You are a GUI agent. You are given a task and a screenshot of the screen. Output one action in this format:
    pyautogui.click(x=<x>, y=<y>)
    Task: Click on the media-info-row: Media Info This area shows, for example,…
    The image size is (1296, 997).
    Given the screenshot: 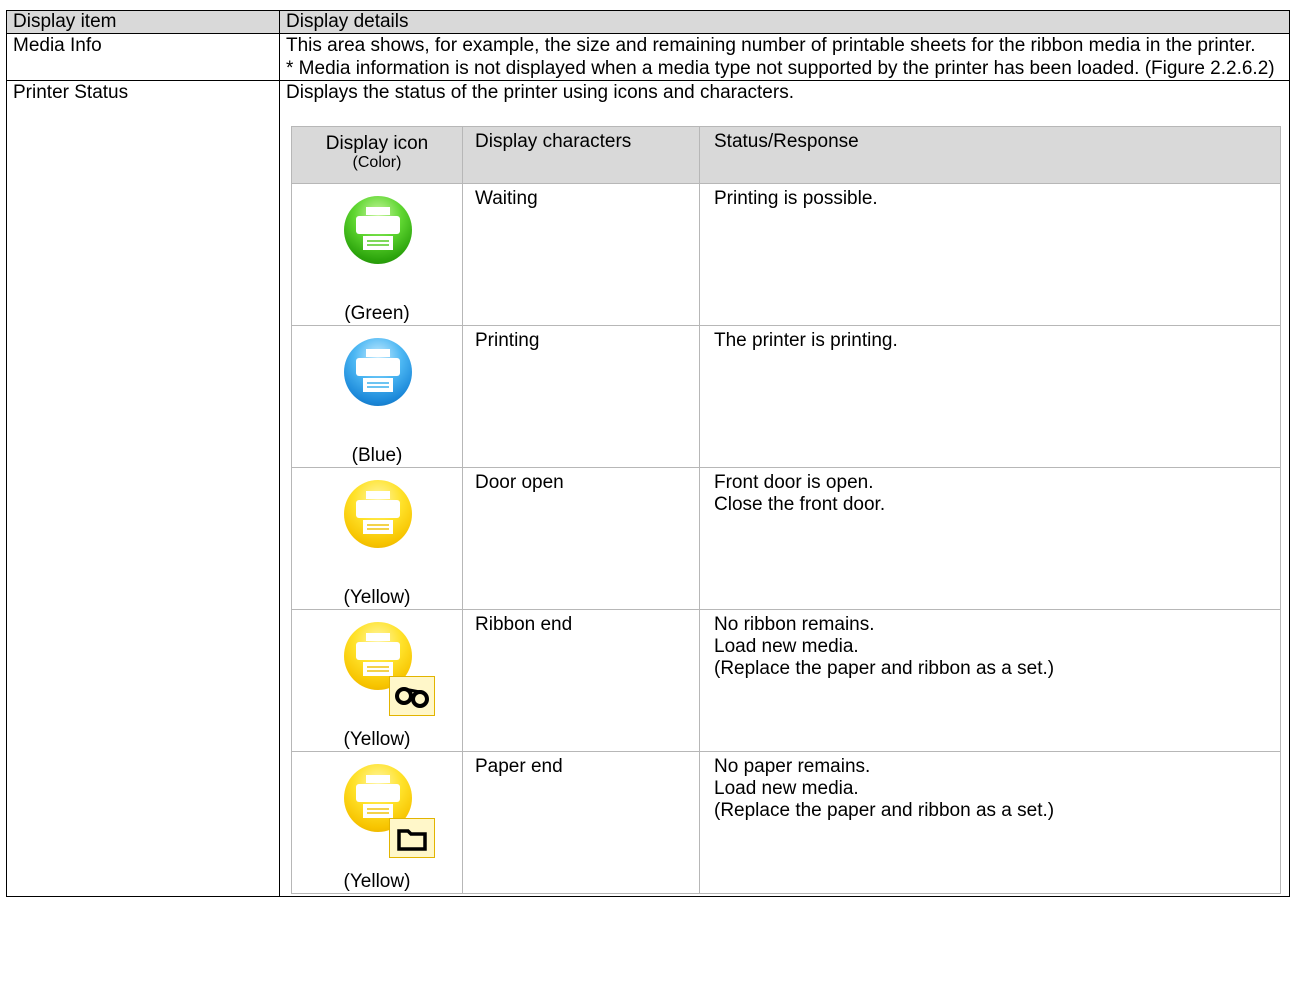 What is the action you would take?
    pyautogui.click(x=648, y=57)
    